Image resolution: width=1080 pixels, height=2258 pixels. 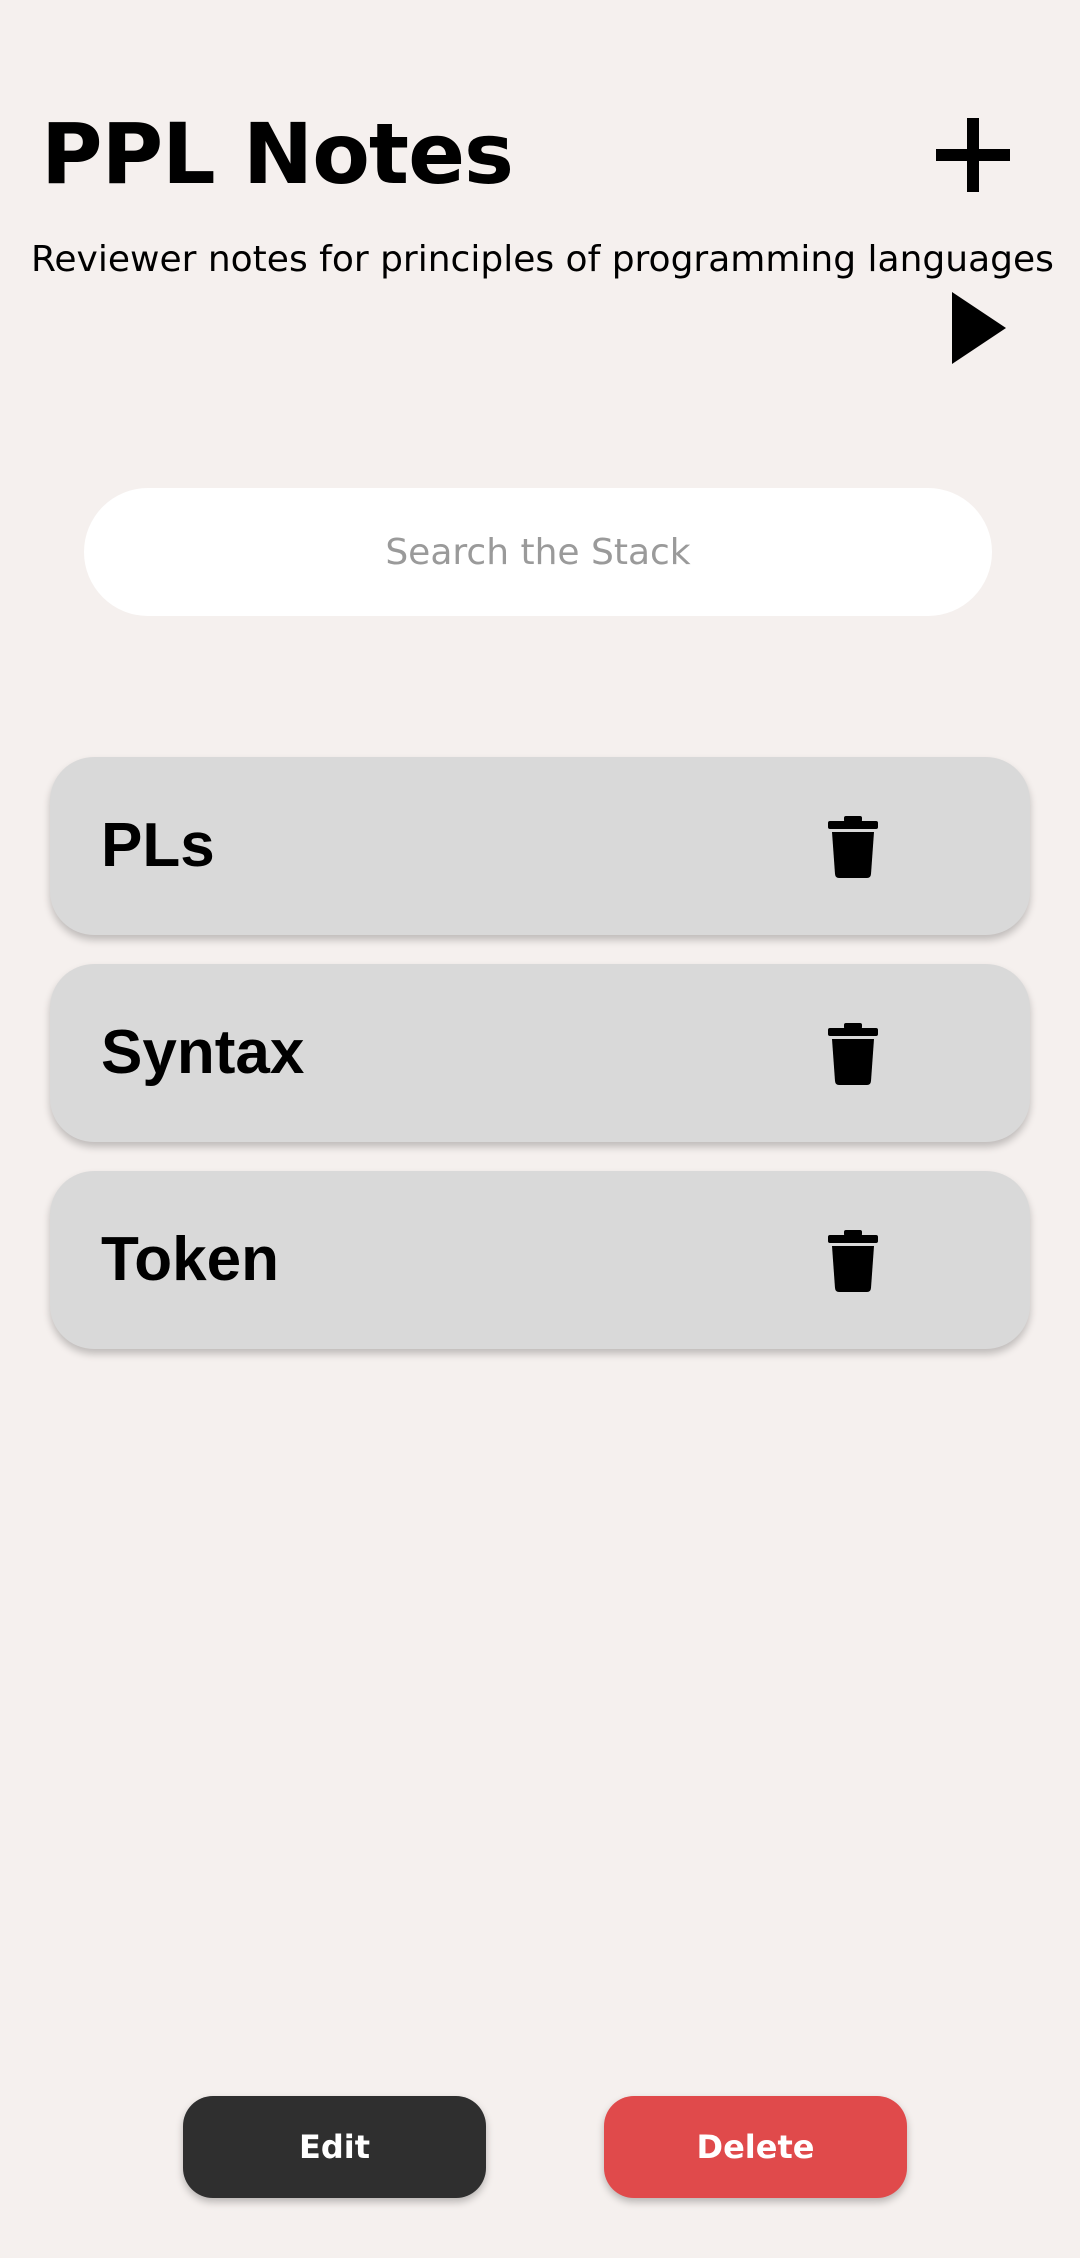 I want to click on edit-button: Edit, so click(x=334, y=2147).